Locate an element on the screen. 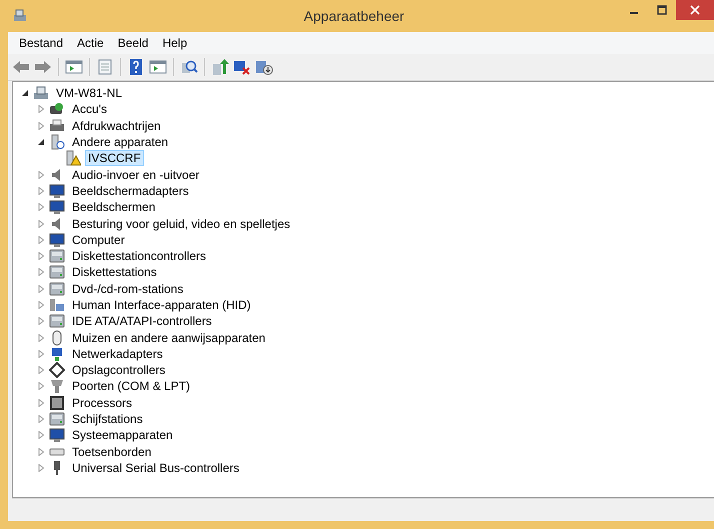  device-question-icon is located at coordinates (57, 142).